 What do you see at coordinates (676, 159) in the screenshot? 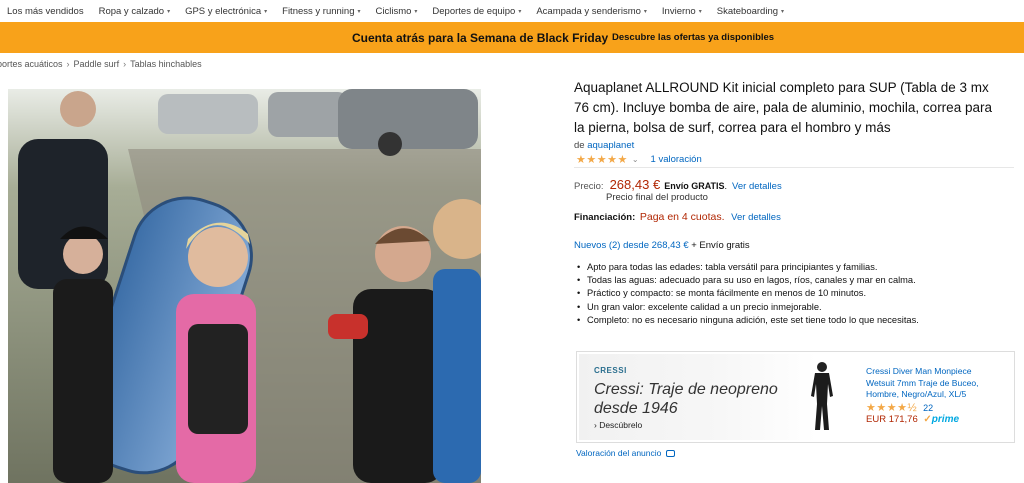
I see `rating-count-link: 1 valoración` at bounding box center [676, 159].